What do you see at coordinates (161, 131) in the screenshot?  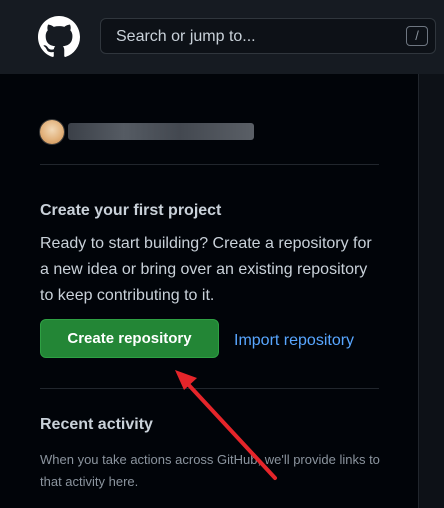 I see `redacted-username` at bounding box center [161, 131].